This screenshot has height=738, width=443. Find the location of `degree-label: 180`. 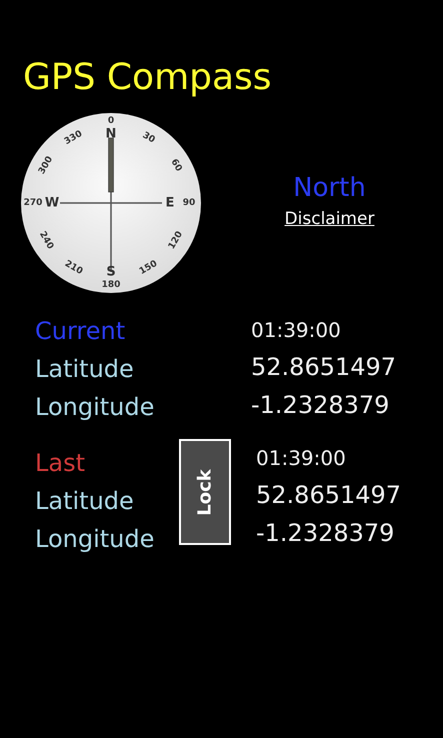

degree-label: 180 is located at coordinates (111, 285).